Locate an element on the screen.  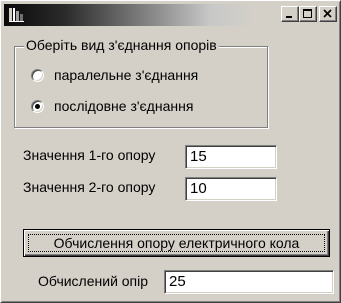
radio-series: послідовне з'єднання is located at coordinates (112, 106).